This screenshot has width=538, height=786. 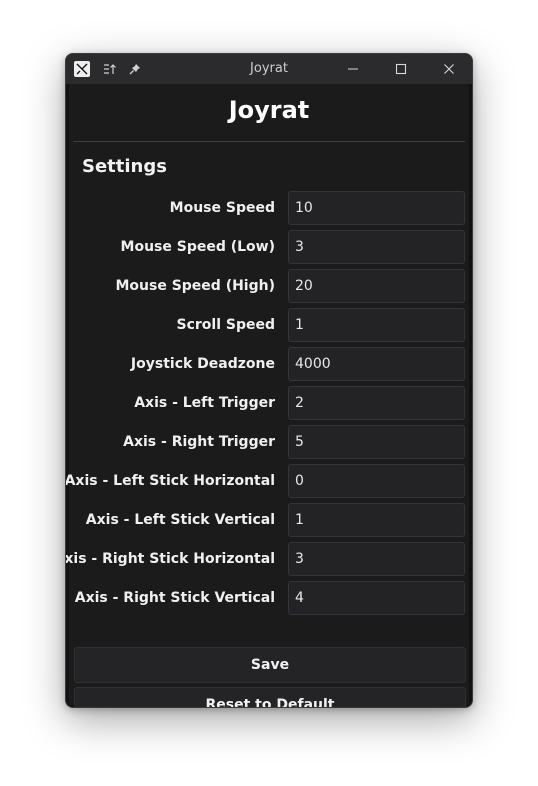 I want to click on close-button, so click(x=449, y=69).